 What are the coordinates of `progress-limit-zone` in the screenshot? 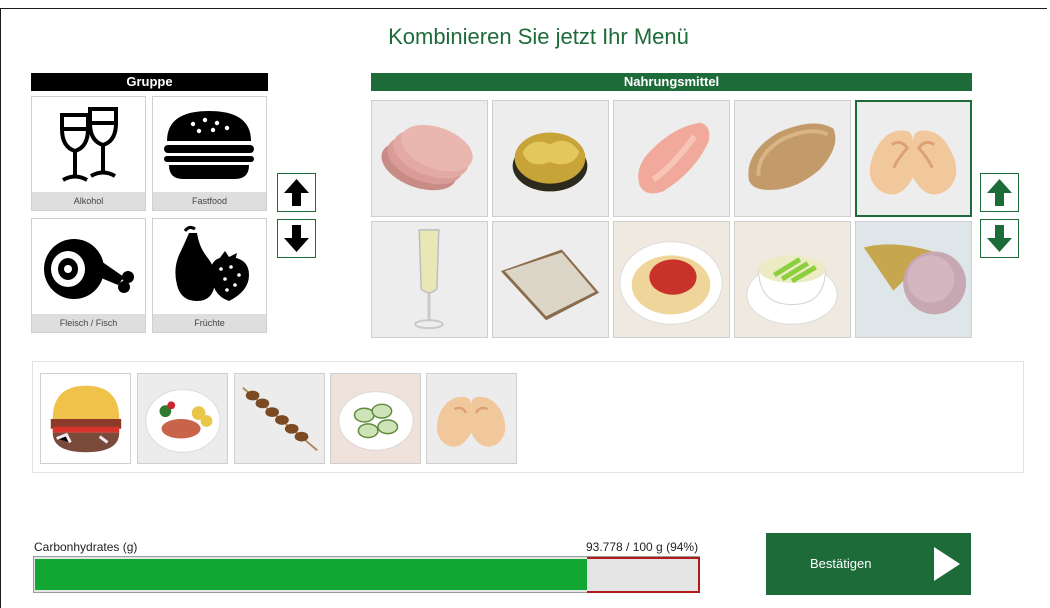 It's located at (643, 575).